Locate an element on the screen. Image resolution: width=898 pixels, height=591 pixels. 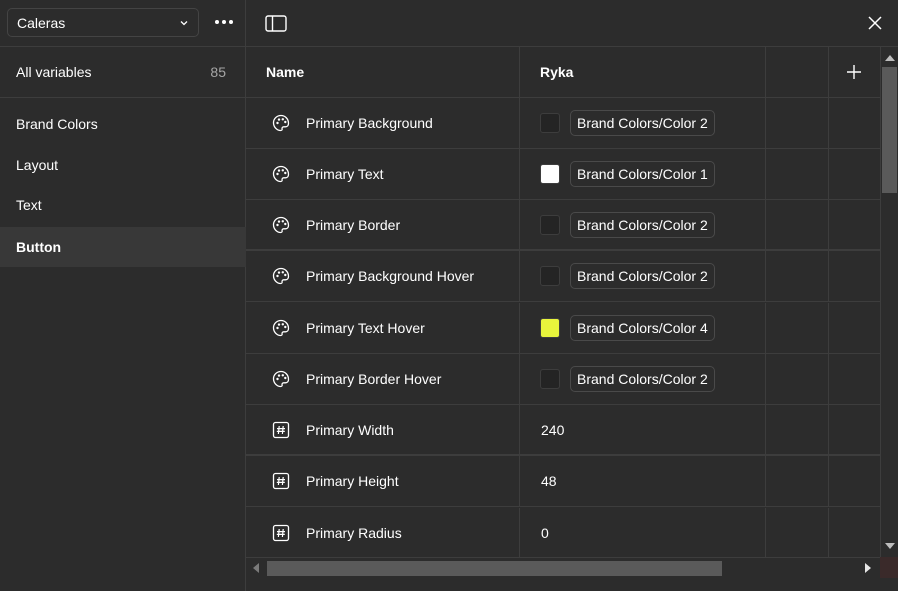
table-row: Primary Radius 0 is located at coordinates (563, 532).